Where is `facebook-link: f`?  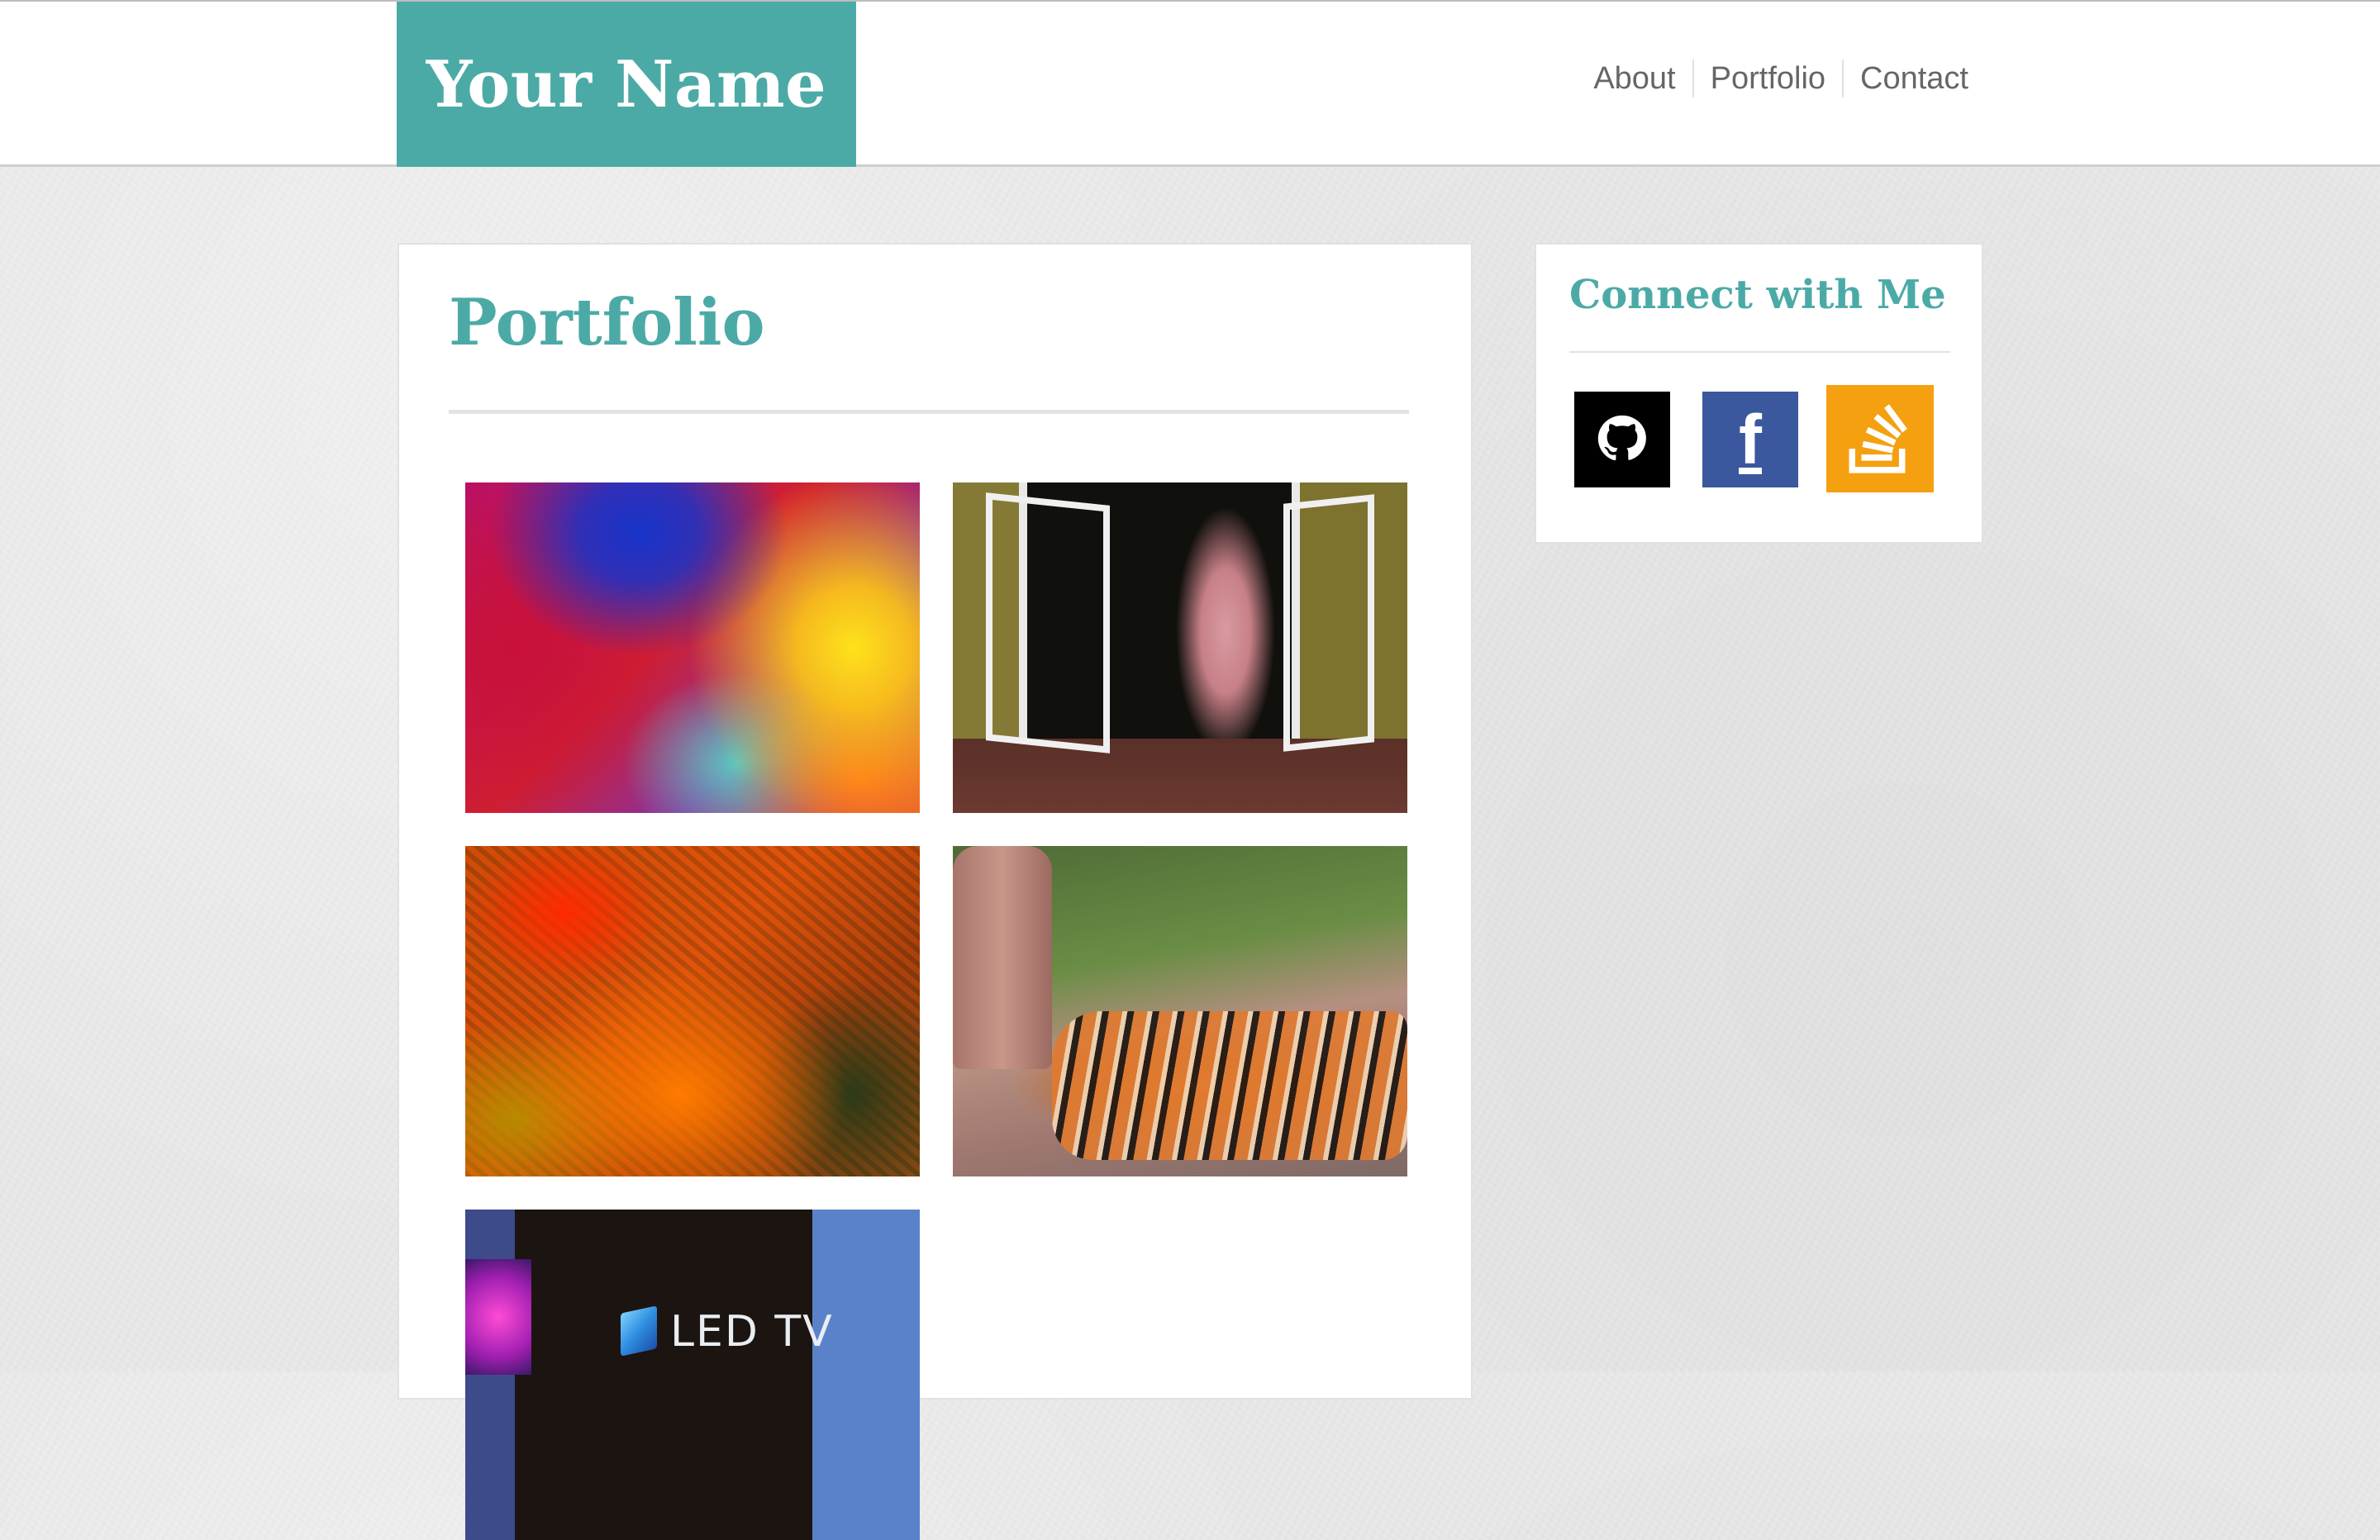
facebook-link: f is located at coordinates (1750, 439).